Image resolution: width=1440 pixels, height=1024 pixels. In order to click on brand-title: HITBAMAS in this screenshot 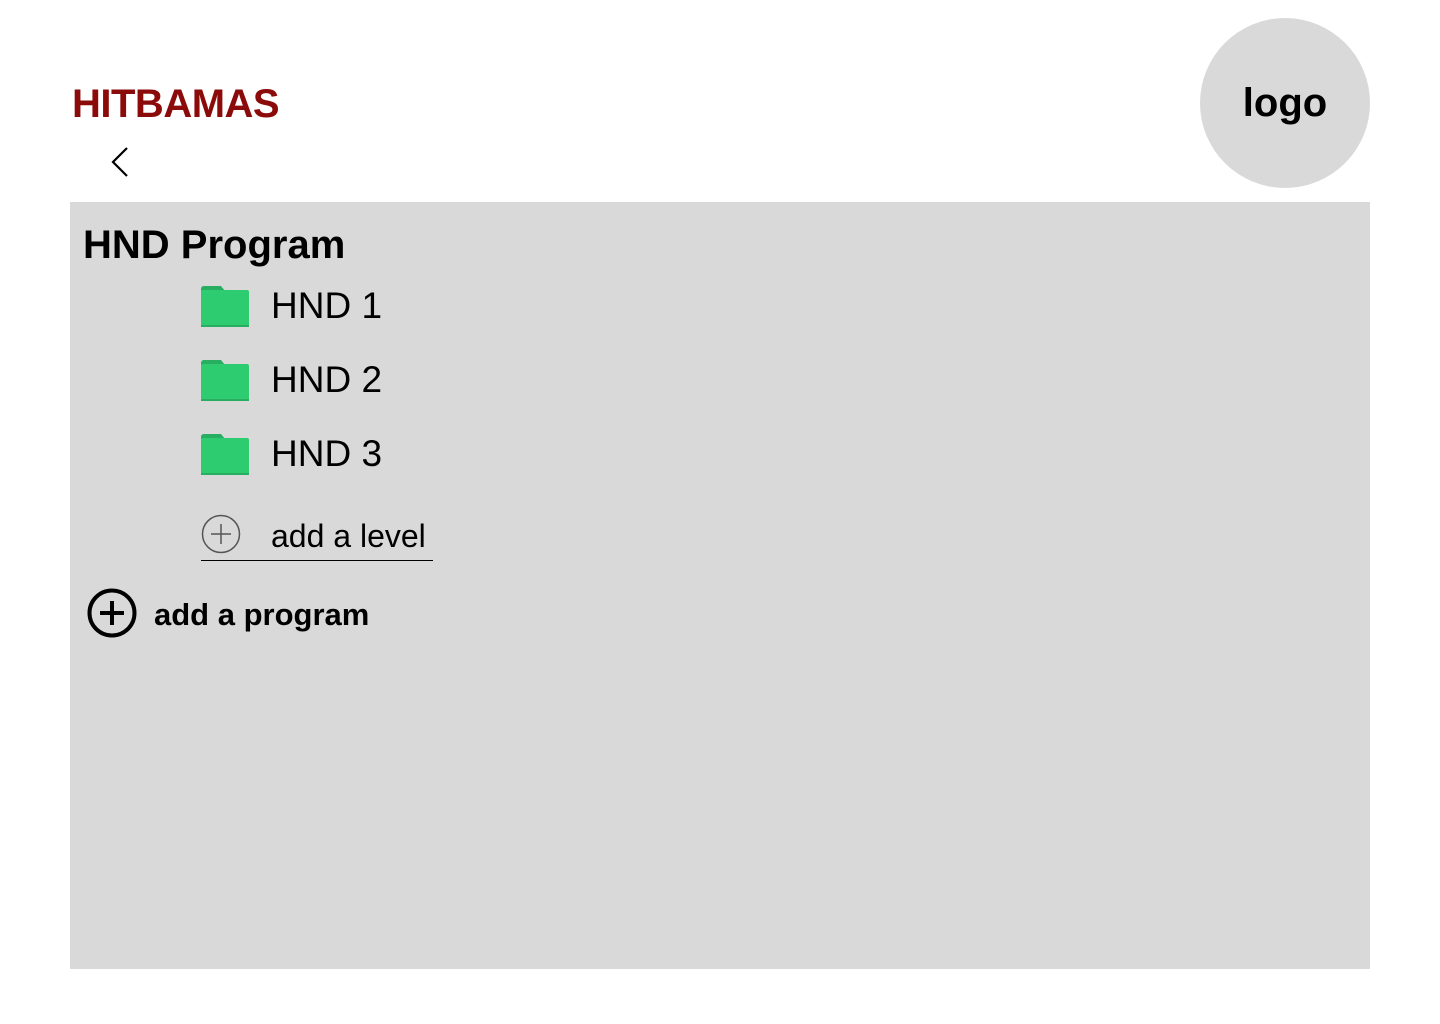, I will do `click(176, 104)`.